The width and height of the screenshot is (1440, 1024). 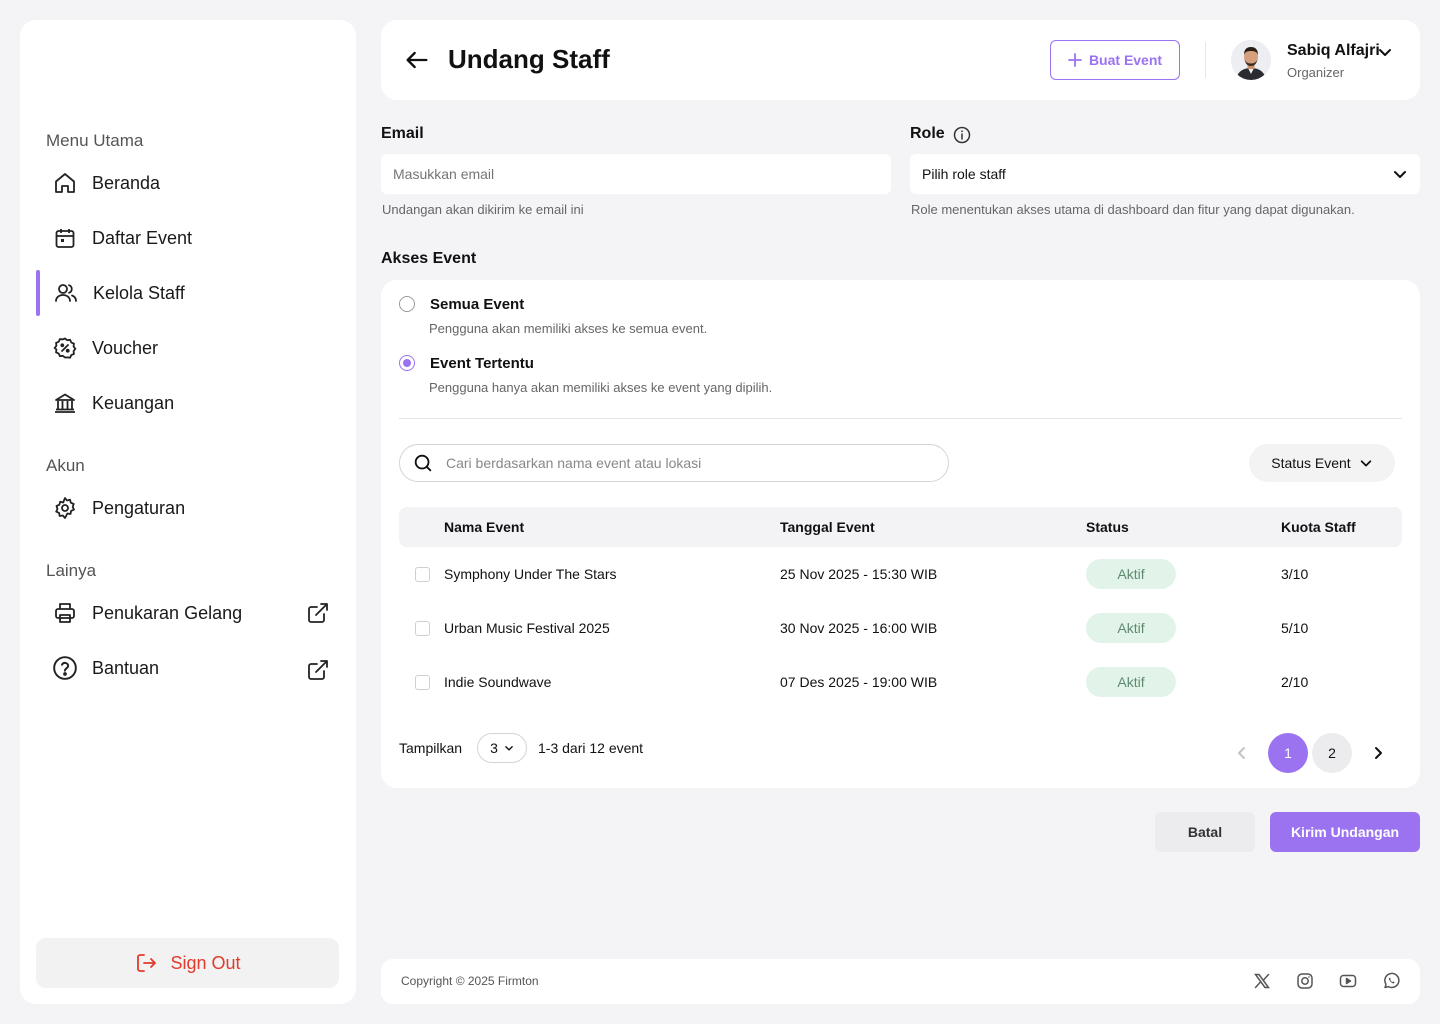 What do you see at coordinates (900, 418) in the screenshot?
I see `divider` at bounding box center [900, 418].